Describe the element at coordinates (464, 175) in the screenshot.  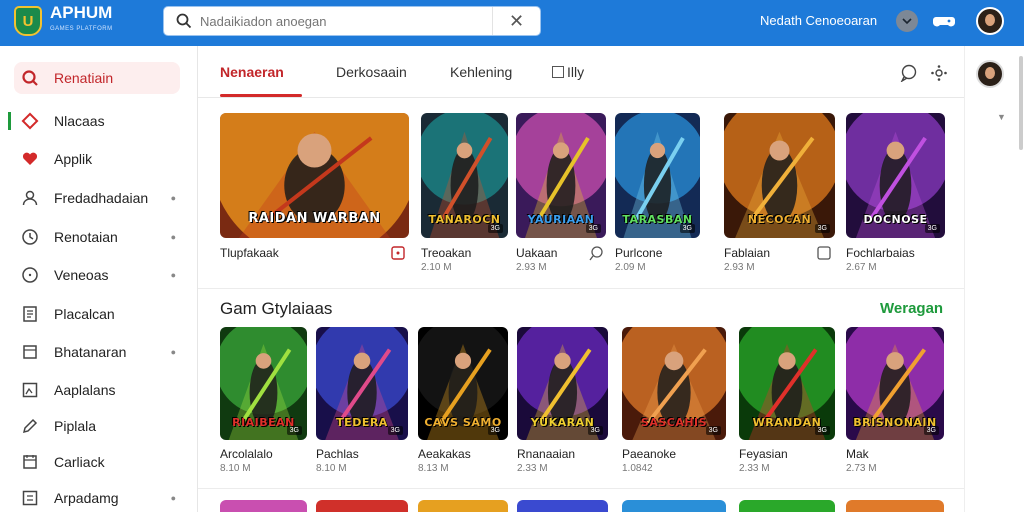
I see `game-thumbnail: TANAROCN 3G` at that location.